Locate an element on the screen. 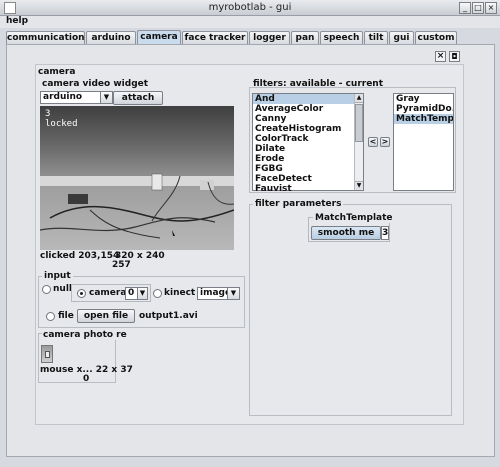 This screenshot has height=467, width=500. attach-button: attach is located at coordinates (138, 98).